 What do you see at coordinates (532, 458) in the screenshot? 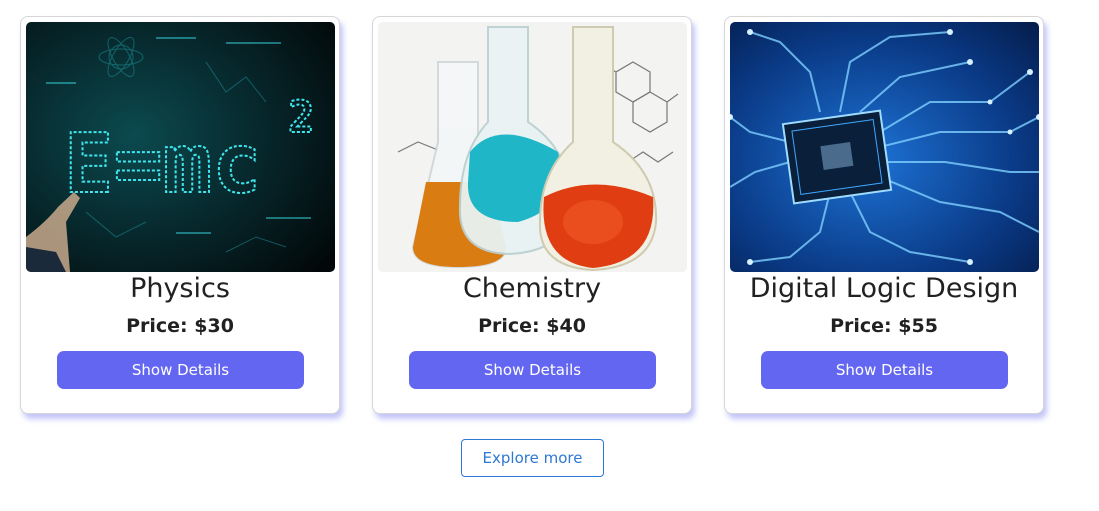
I see `explore-more-button: Explore more` at bounding box center [532, 458].